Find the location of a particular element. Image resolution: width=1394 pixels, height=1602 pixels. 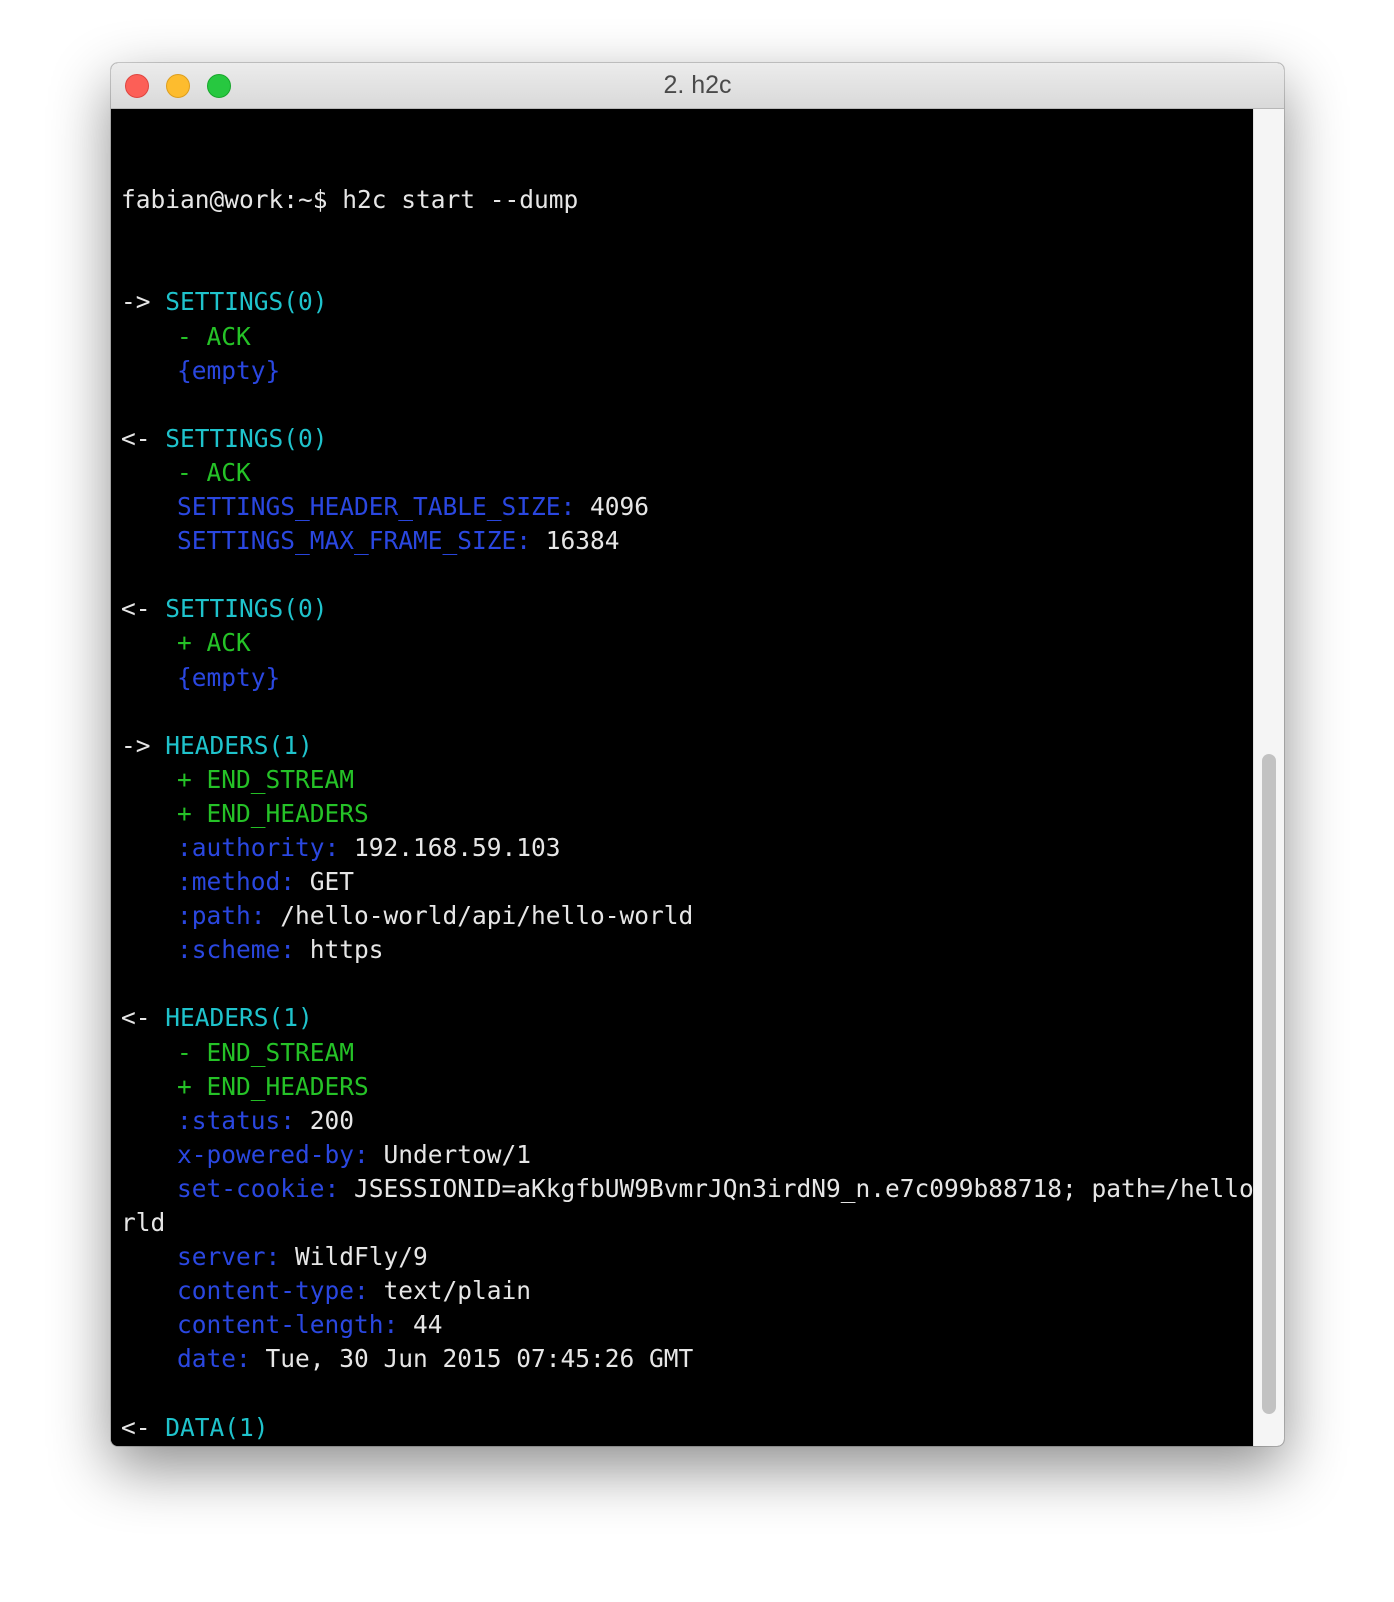

header-key: x-powered-by: is located at coordinates (273, 1154).